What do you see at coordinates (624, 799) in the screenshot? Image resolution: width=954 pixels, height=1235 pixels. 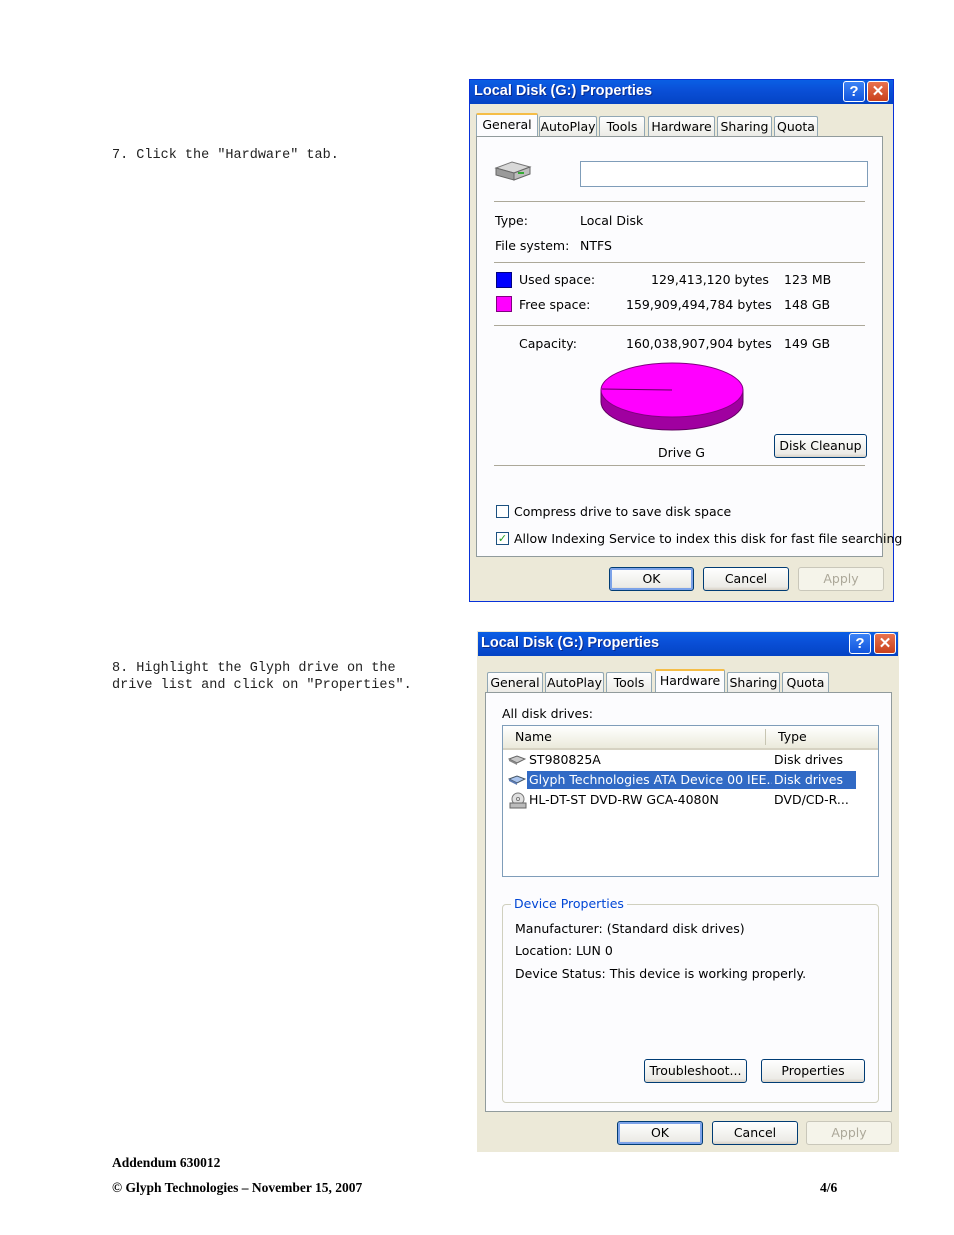 I see `drive-name: HL-DT-ST DVD-RW GCA-4080N` at bounding box center [624, 799].